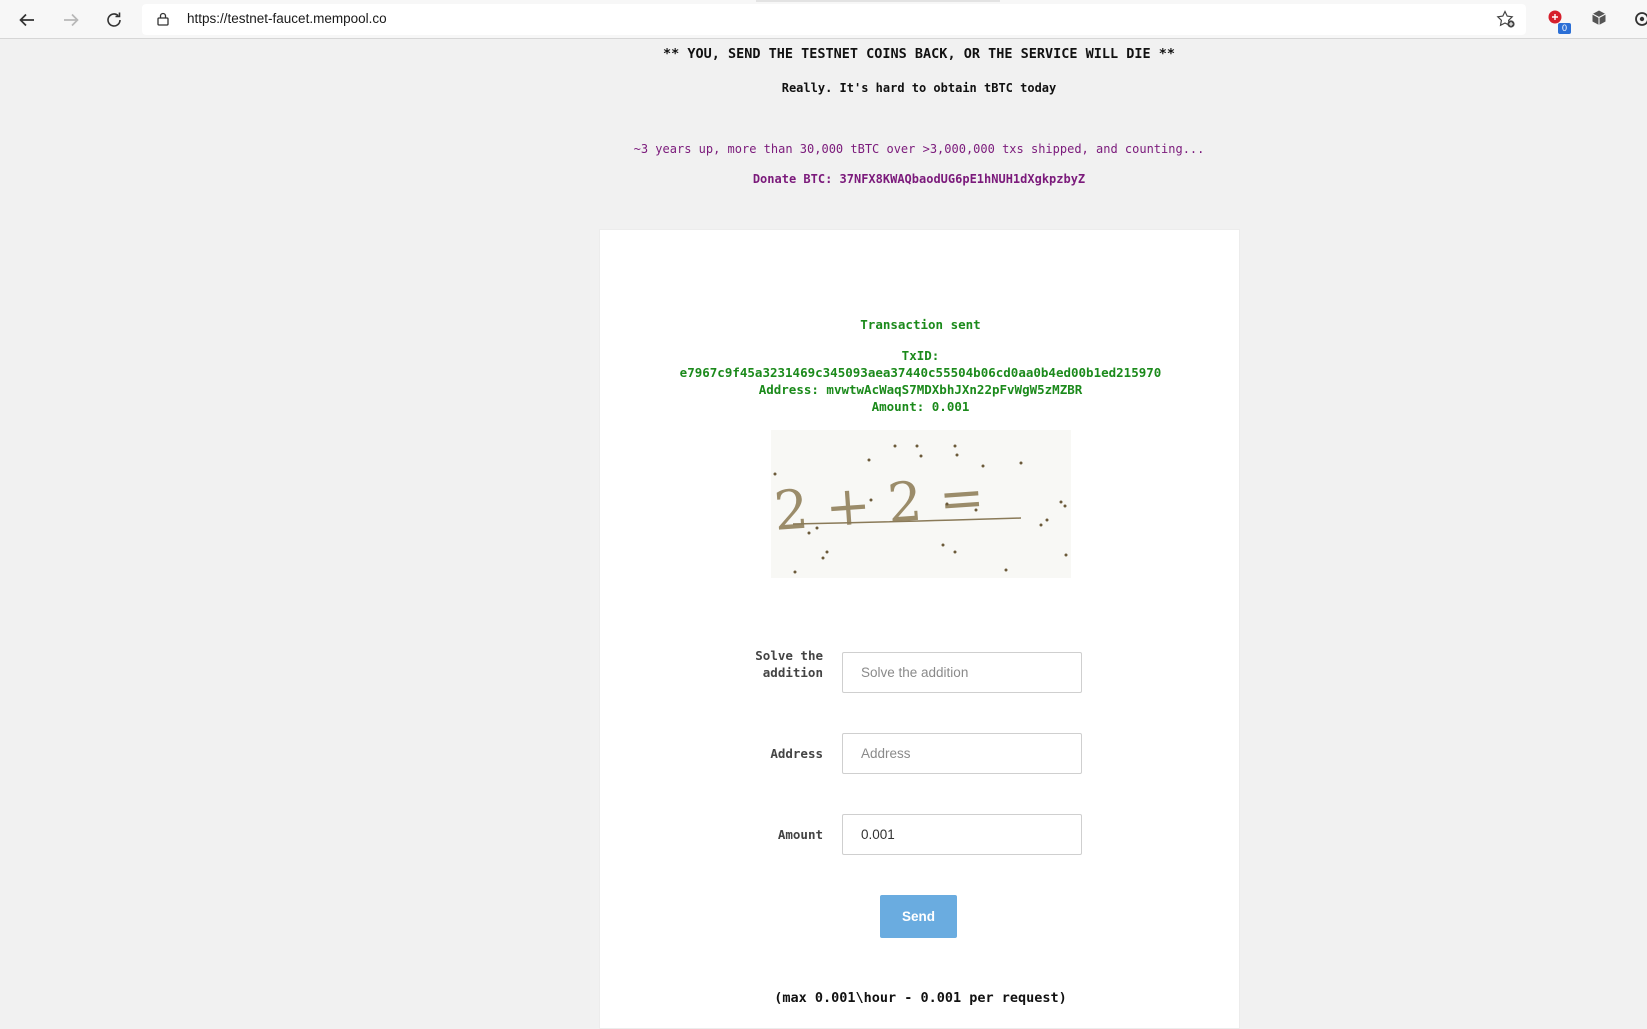 The width and height of the screenshot is (1647, 1029). I want to click on reload-button, so click(114, 20).